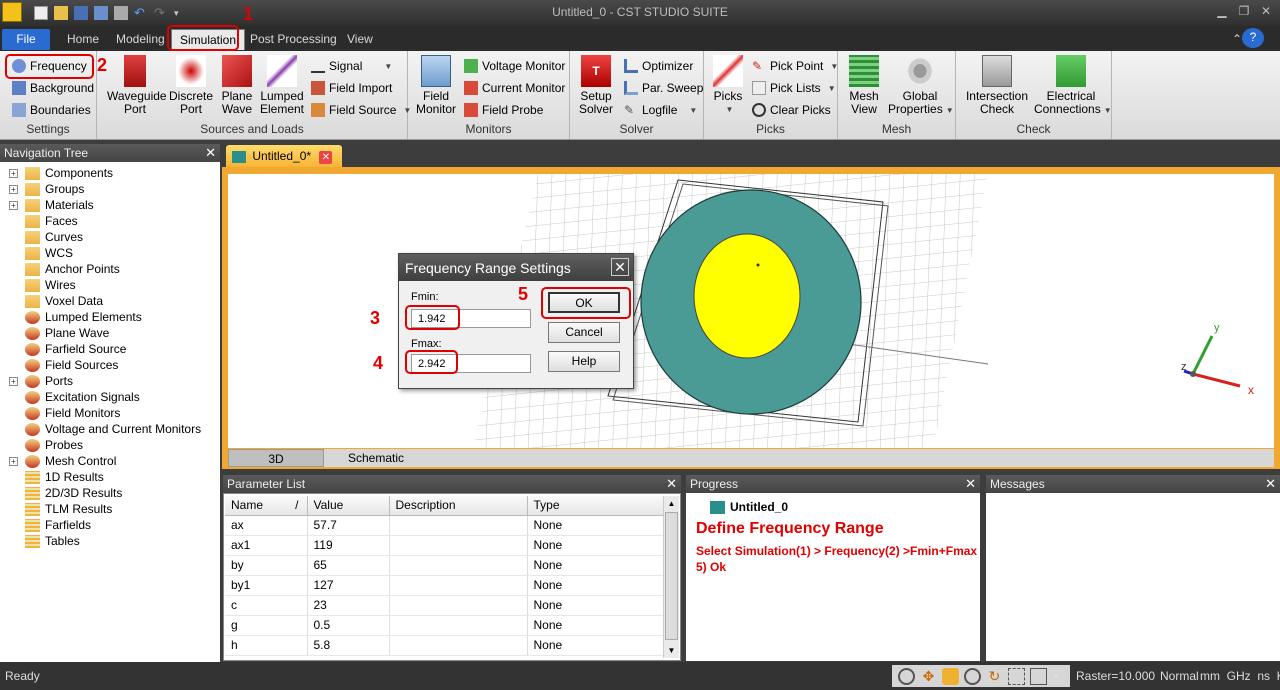 Image resolution: width=1280 pixels, height=690 pixels. I want to click on scroll-thumb, so click(671, 576).